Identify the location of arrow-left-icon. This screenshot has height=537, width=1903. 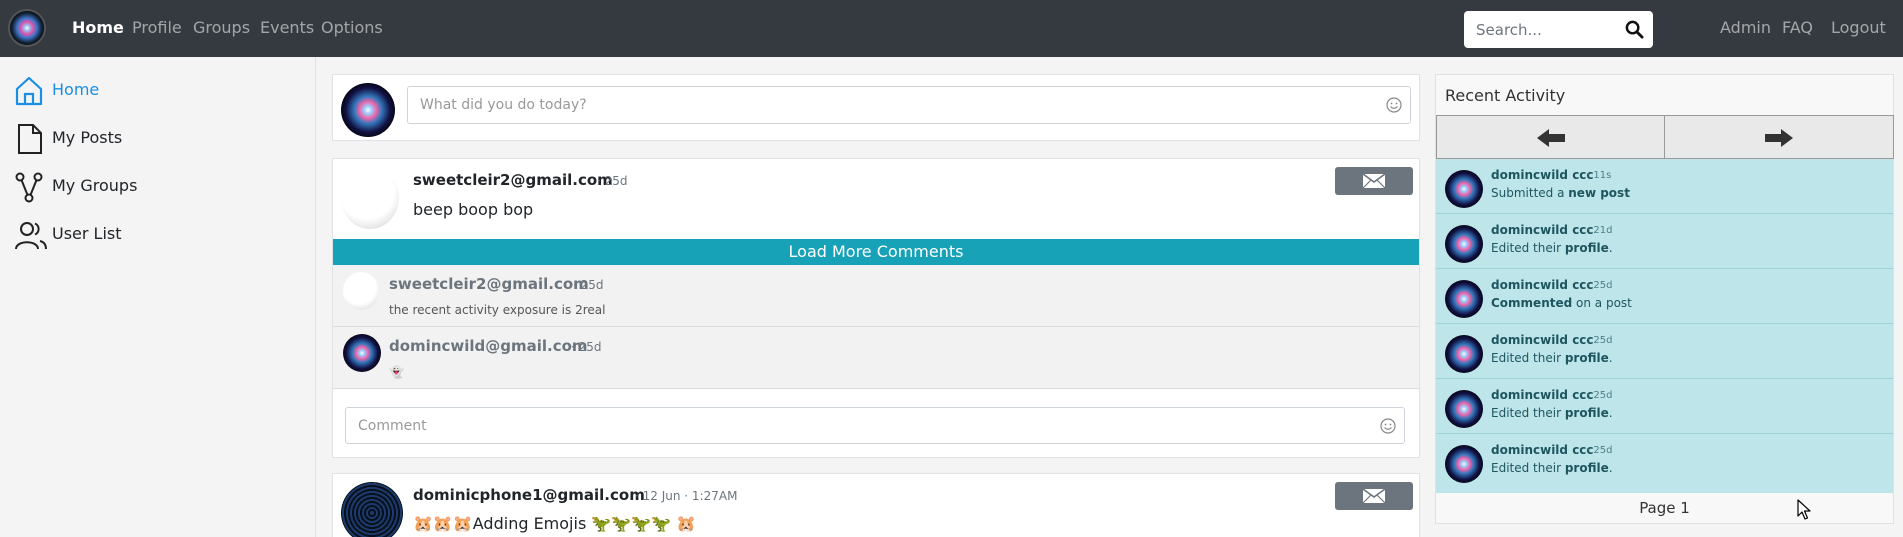
(1551, 138).